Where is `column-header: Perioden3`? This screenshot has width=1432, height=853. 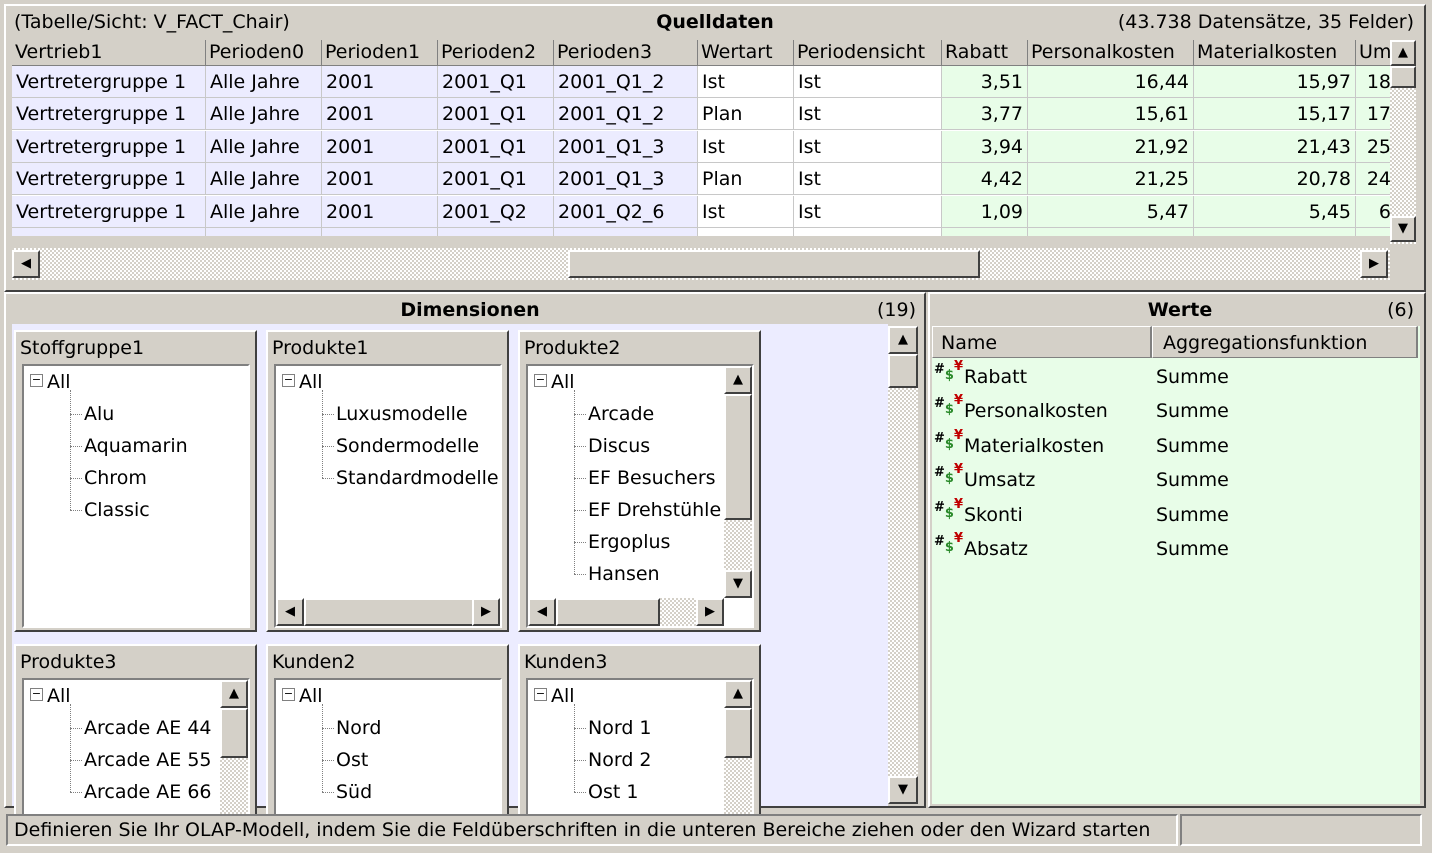 column-header: Perioden3 is located at coordinates (626, 53).